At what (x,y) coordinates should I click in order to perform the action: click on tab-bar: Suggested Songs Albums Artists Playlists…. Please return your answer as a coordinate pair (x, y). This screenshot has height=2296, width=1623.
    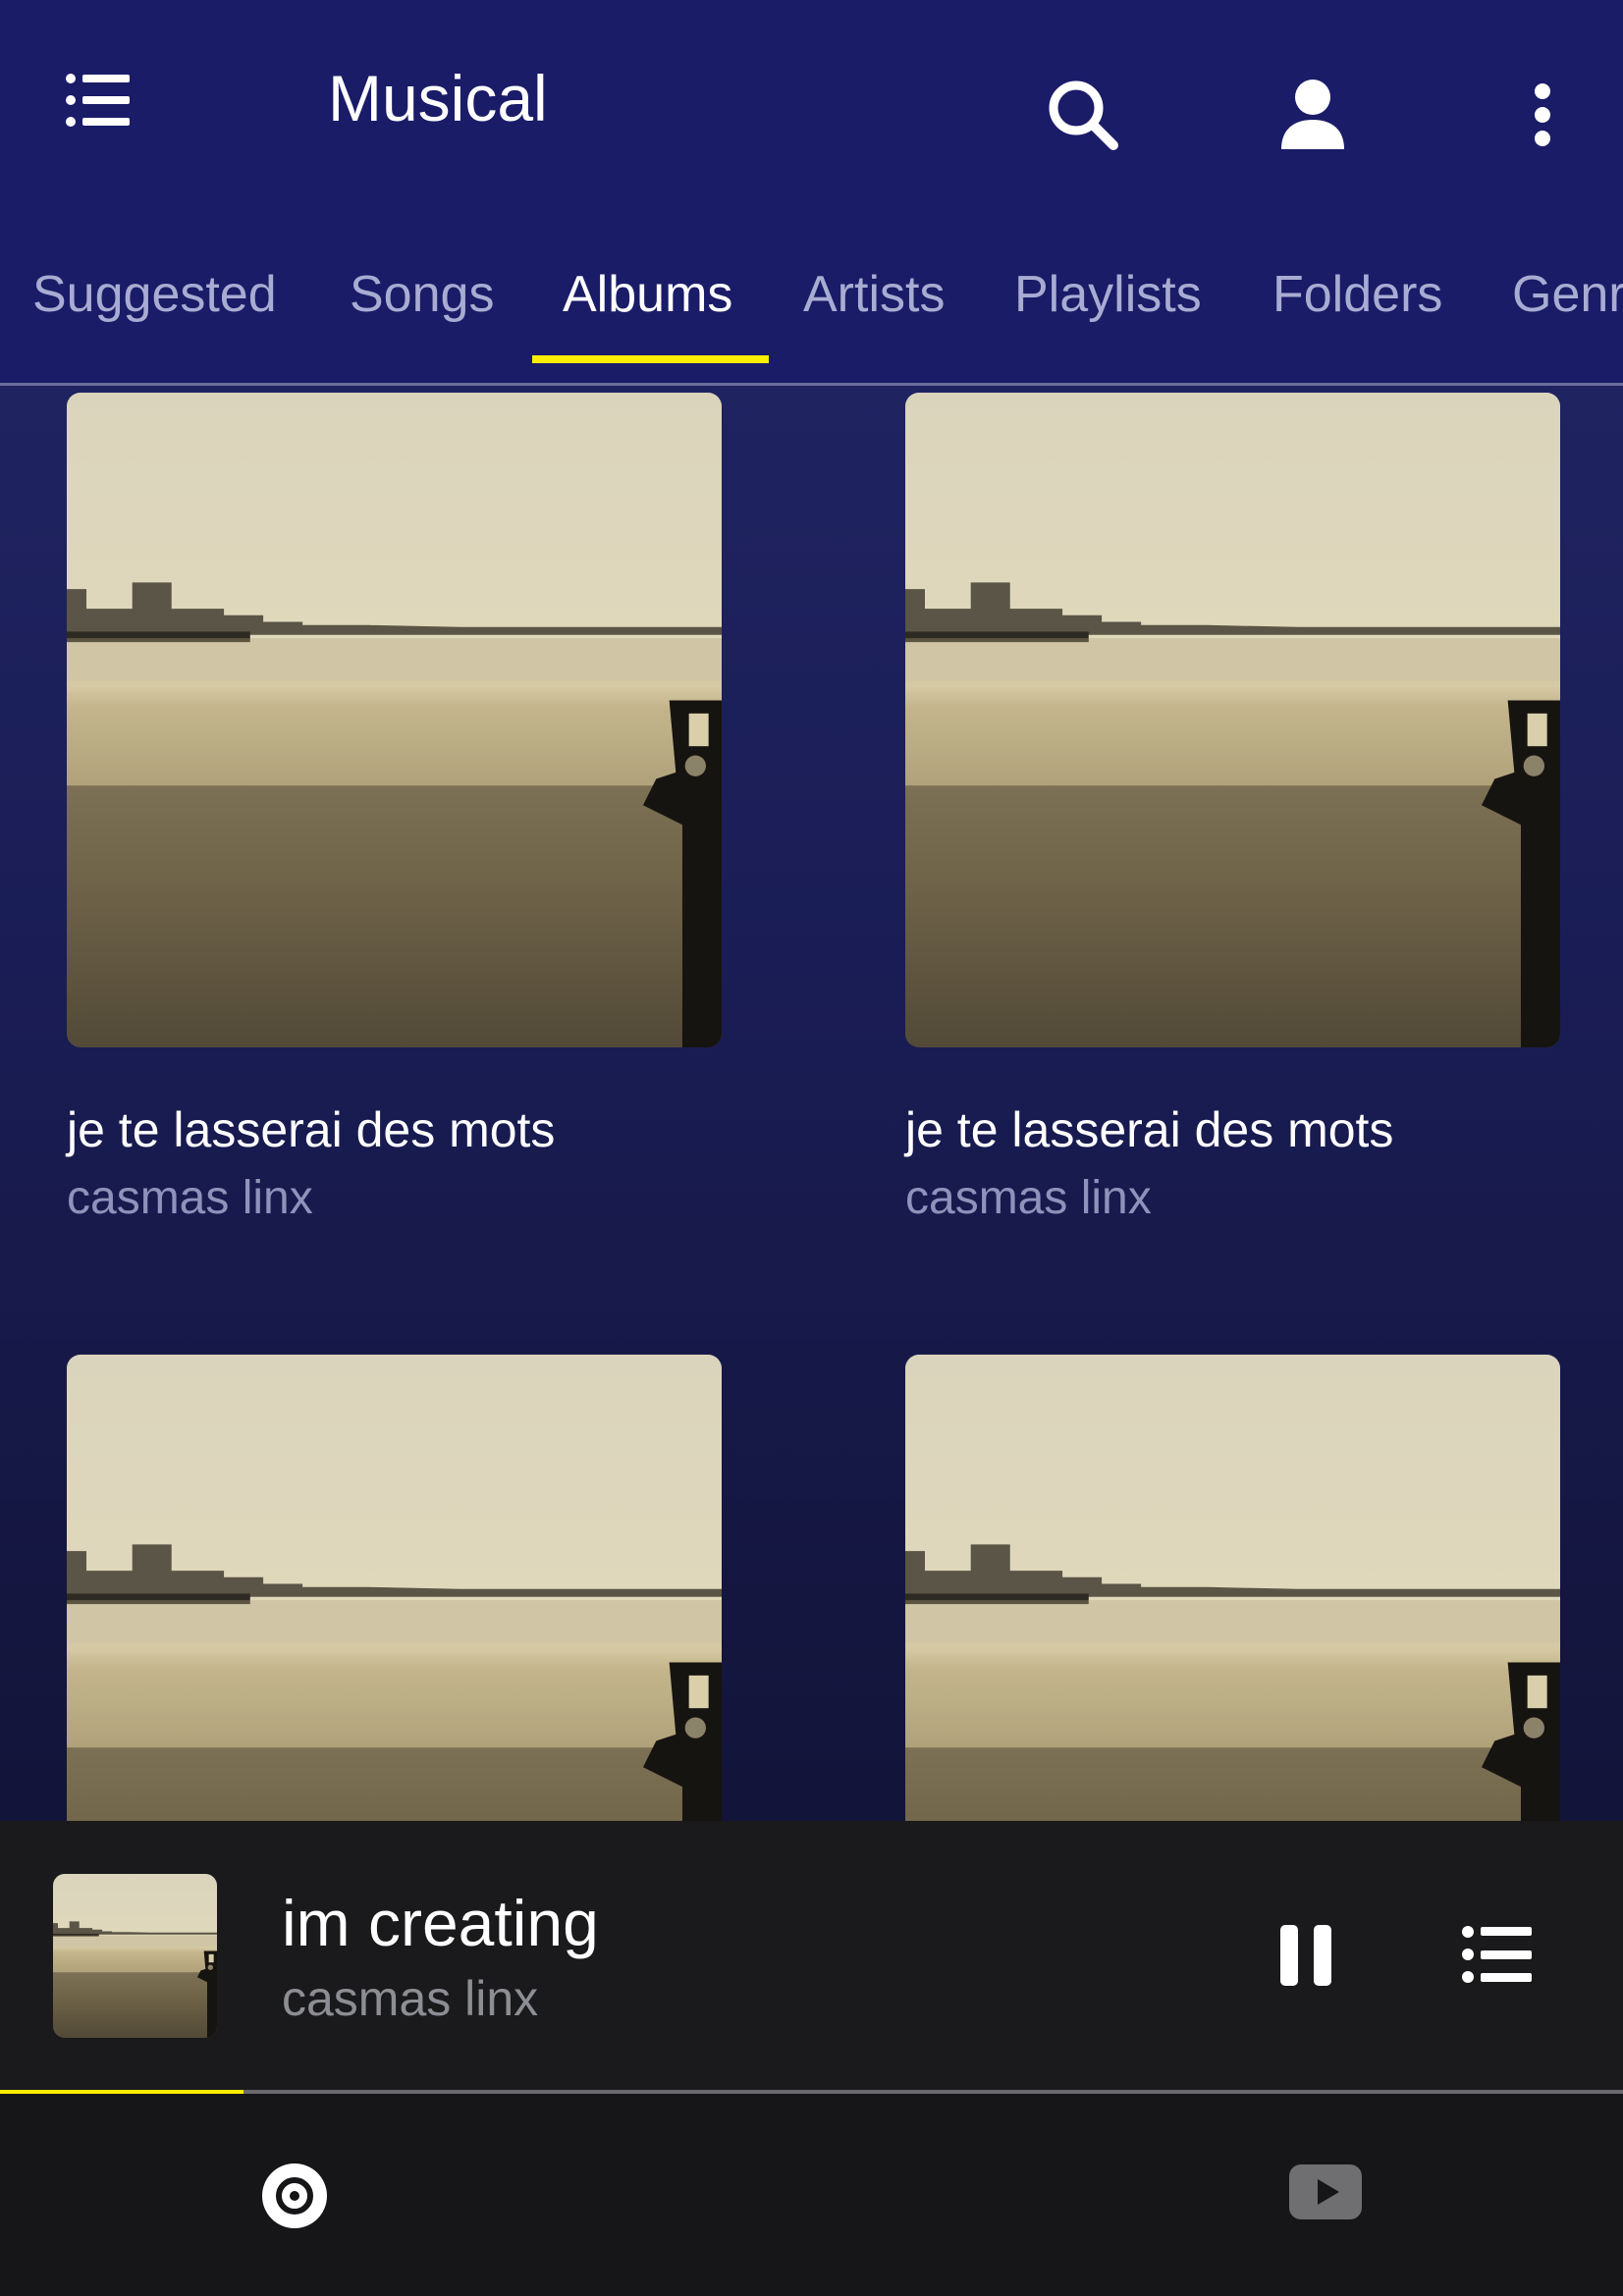
    Looking at the image, I should click on (811, 311).